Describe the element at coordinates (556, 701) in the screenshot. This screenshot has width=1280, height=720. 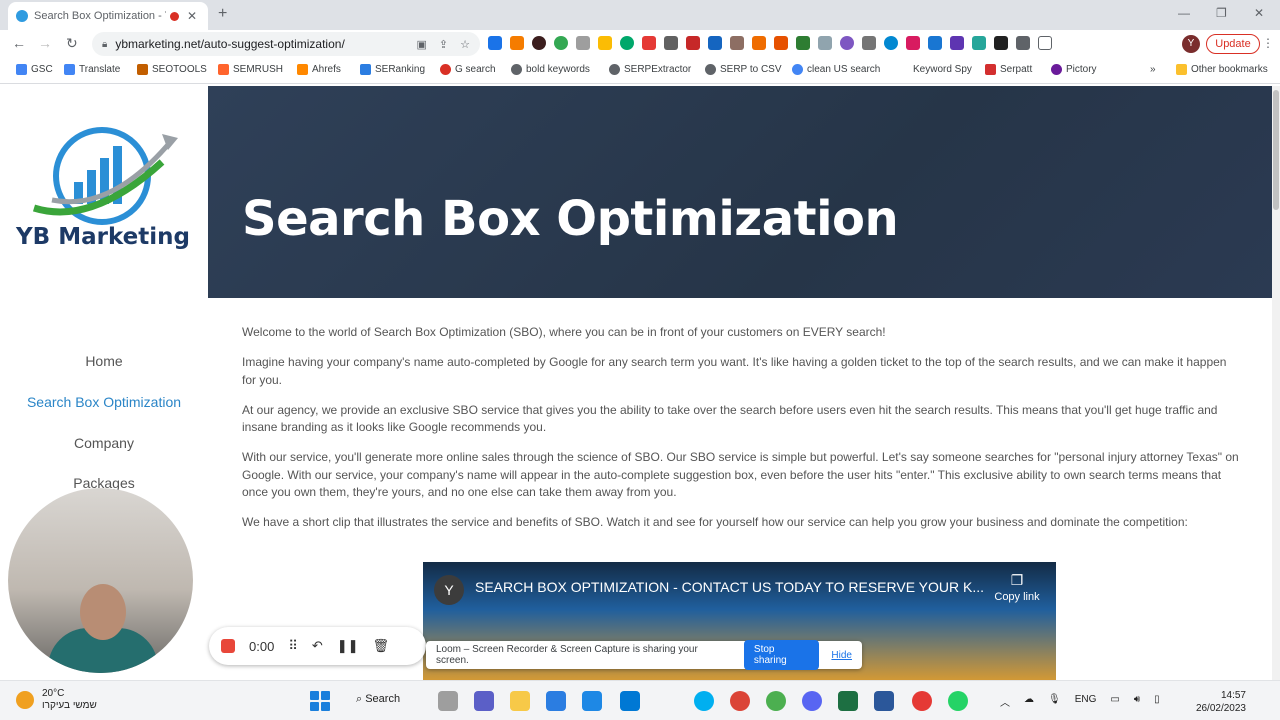
I see `edge-icon` at that location.